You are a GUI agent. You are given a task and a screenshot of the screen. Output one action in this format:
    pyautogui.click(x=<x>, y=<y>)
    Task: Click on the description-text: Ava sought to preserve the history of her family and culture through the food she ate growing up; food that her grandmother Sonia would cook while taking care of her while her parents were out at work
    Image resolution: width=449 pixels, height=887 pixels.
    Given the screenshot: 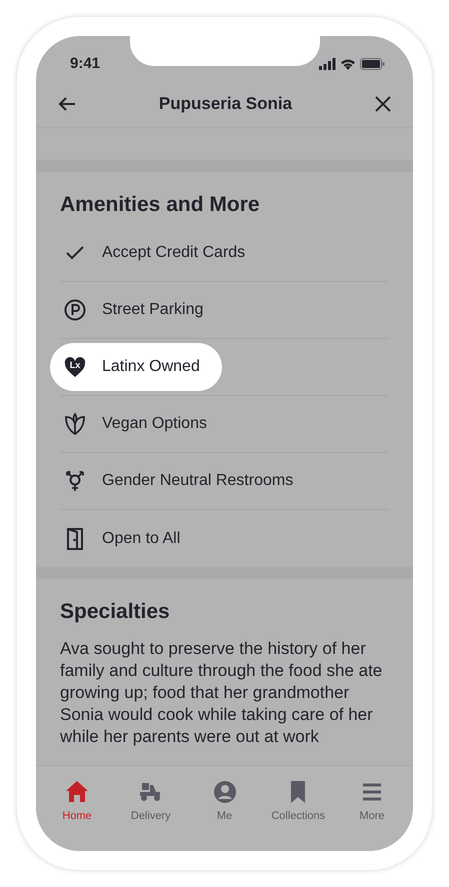 What is the action you would take?
    pyautogui.click(x=222, y=693)
    